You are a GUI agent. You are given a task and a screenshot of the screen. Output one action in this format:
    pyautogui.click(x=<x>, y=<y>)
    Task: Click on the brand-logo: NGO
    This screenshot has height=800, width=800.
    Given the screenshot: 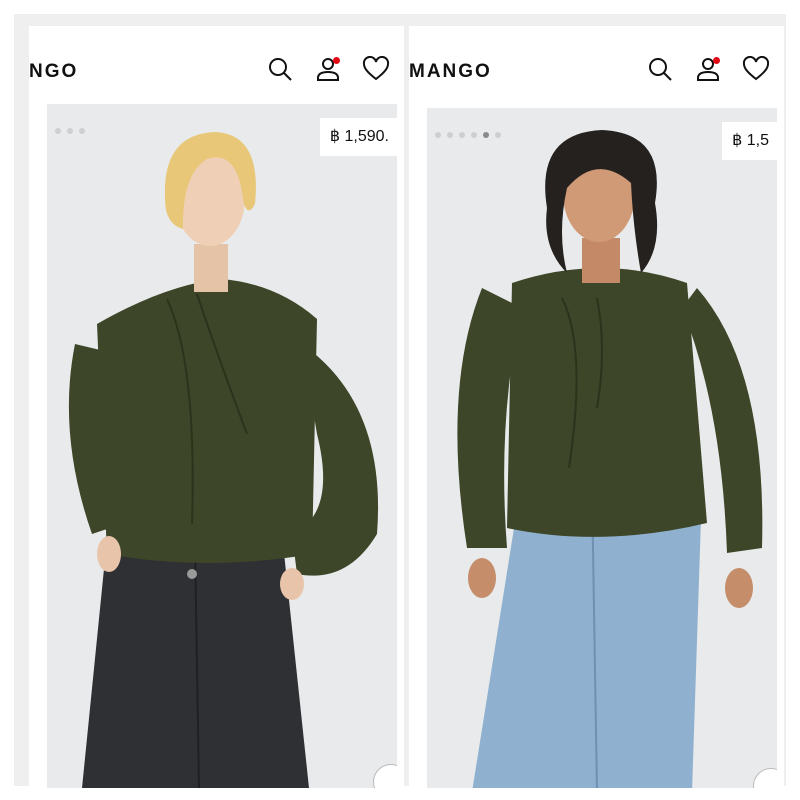 What is the action you would take?
    pyautogui.click(x=53, y=72)
    